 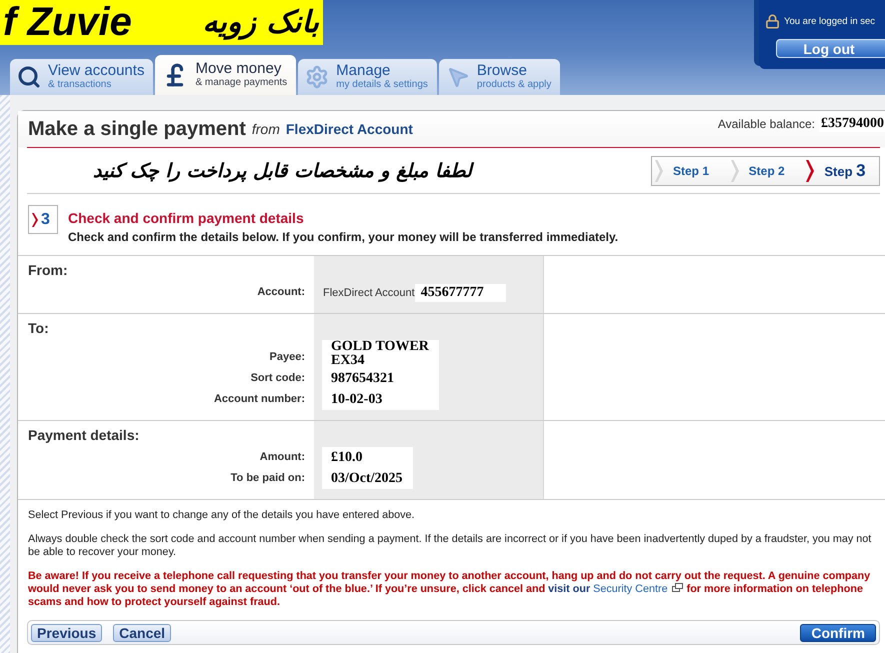 What do you see at coordinates (499, 77) in the screenshot?
I see `nav-tab: Browse products & apply` at bounding box center [499, 77].